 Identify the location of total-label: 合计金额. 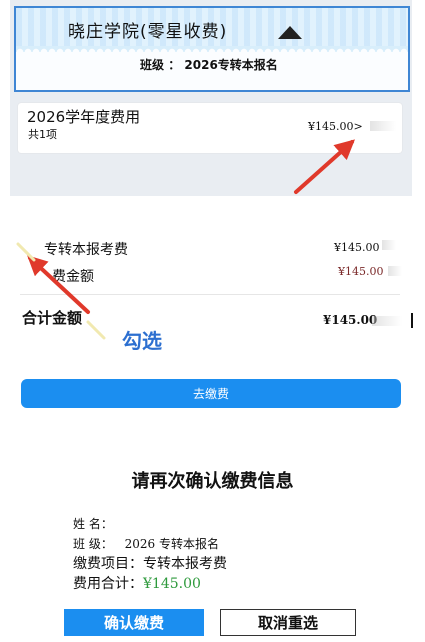
(52, 318).